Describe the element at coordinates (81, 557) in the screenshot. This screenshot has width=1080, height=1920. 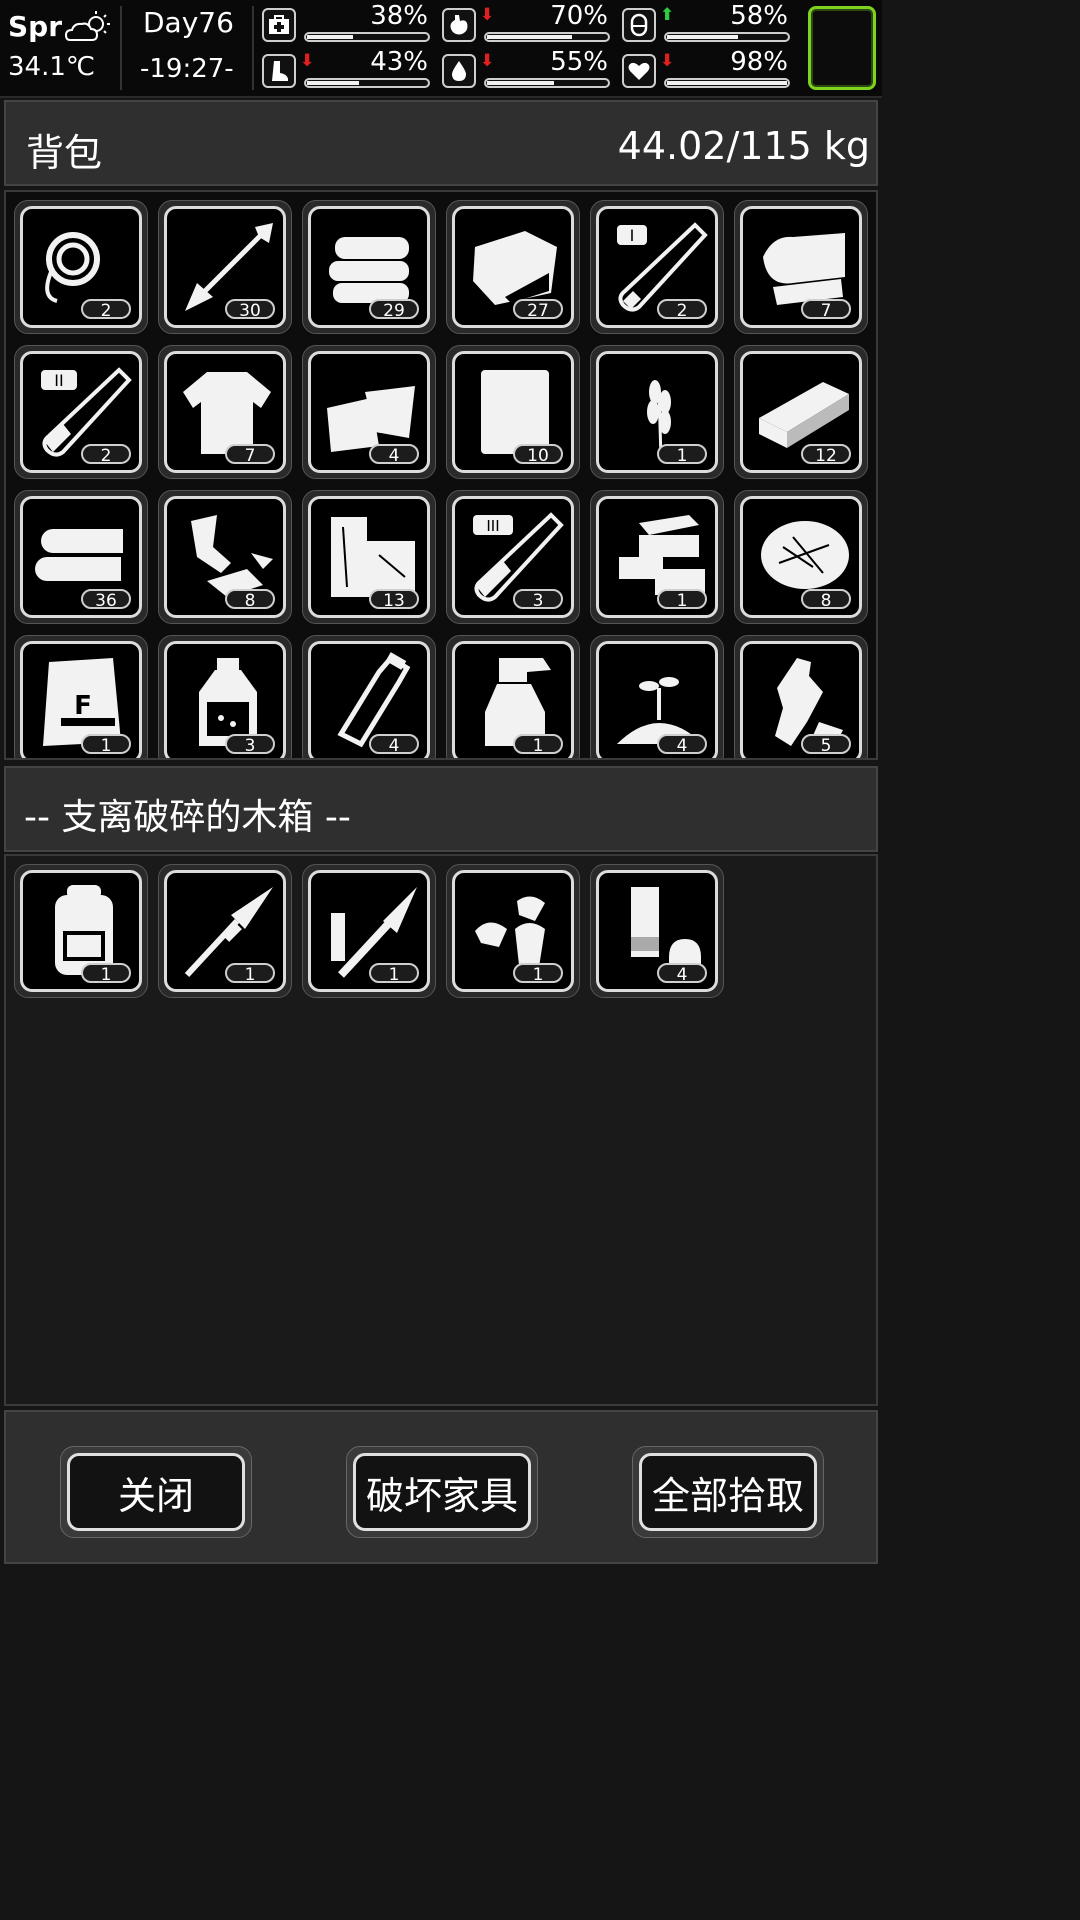
I see `backpack-item-slot: 36` at that location.